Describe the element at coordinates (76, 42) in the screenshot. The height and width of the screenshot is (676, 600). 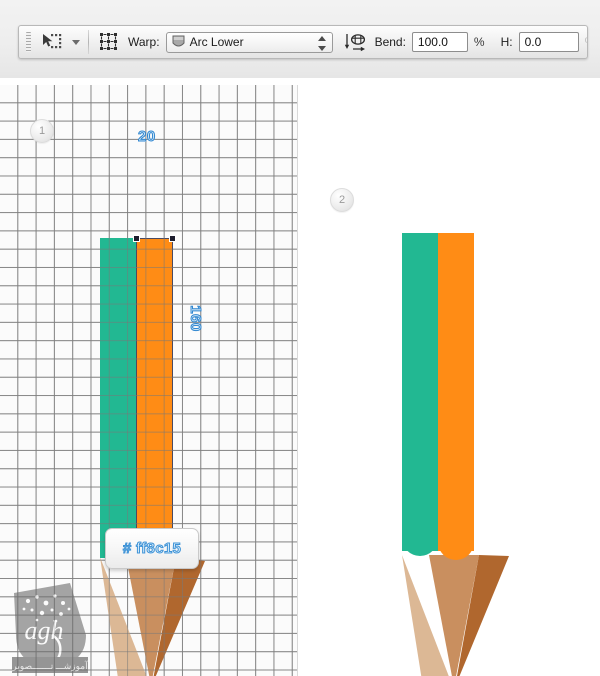
I see `chevron-down-icon` at that location.